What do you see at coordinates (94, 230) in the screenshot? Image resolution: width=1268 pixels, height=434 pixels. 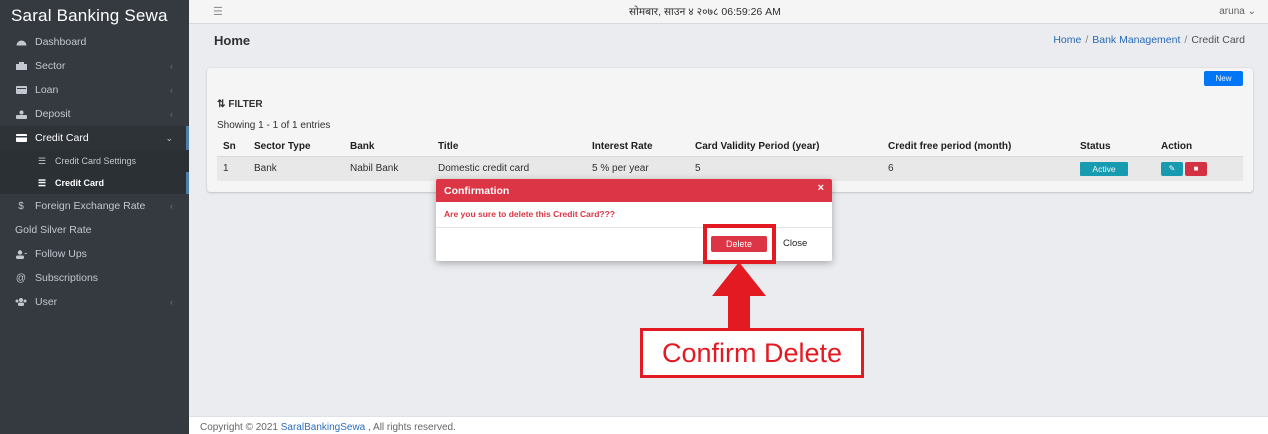 I see `sidebar-item-gold-silver: Gold Silver Rate` at bounding box center [94, 230].